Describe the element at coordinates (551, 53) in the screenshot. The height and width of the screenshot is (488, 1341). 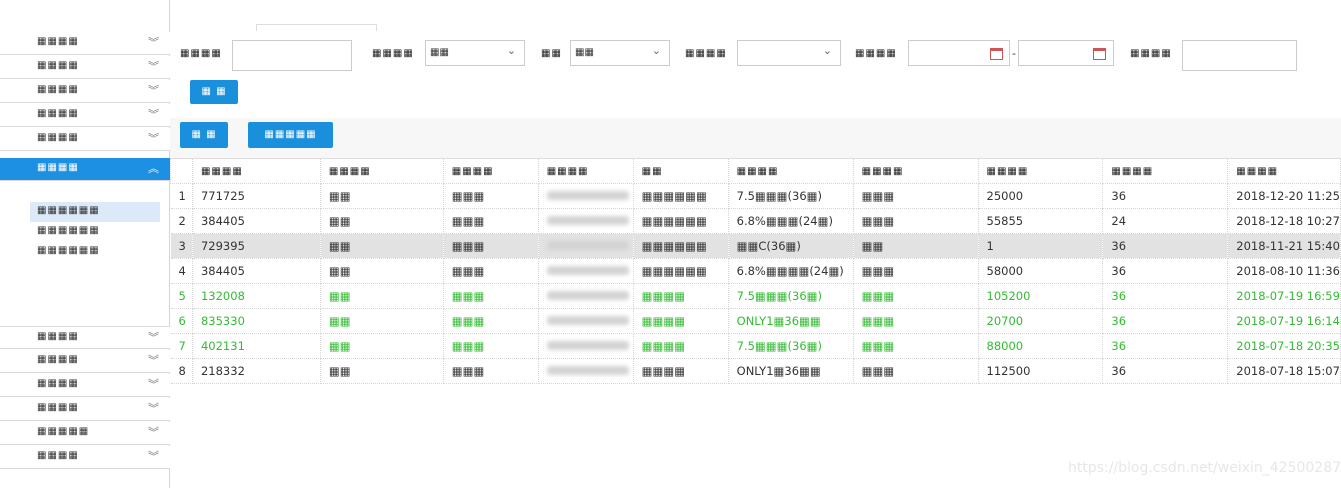
I see `filter-label-3: ▦▦` at that location.